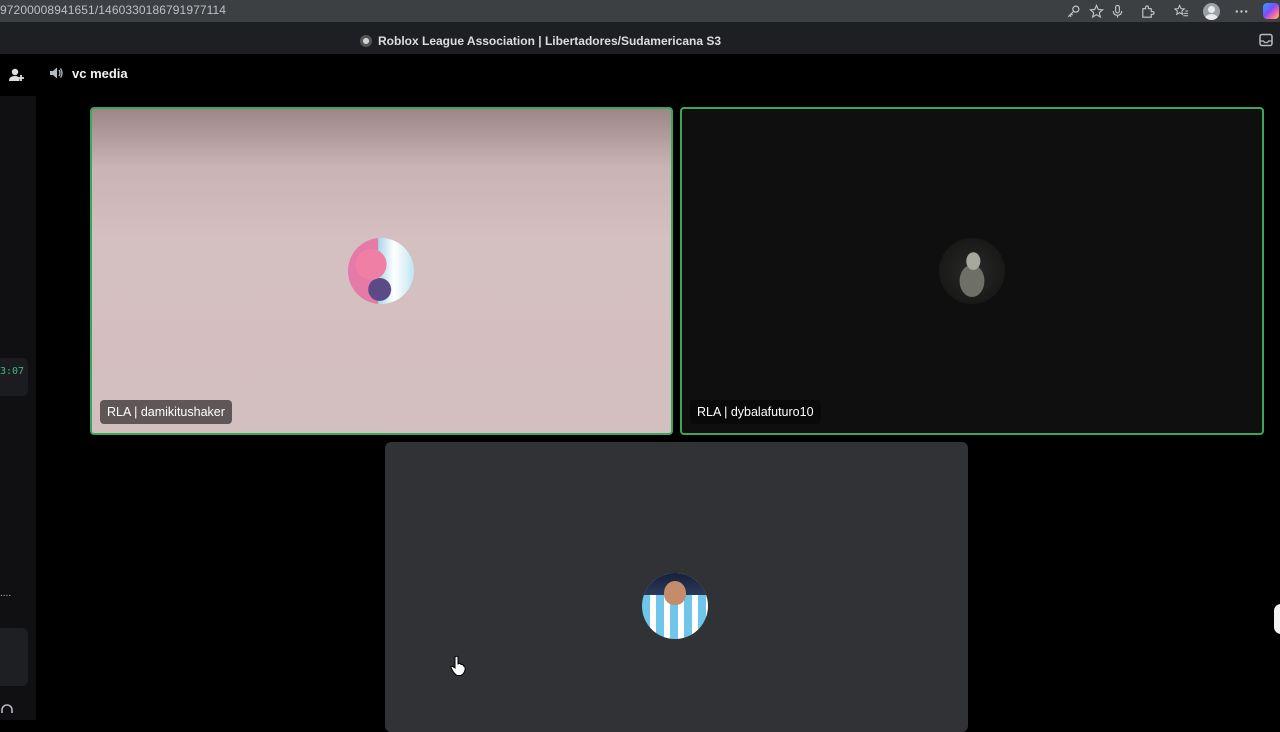  I want to click on participant-name: RLA | damikitushaker, so click(166, 412).